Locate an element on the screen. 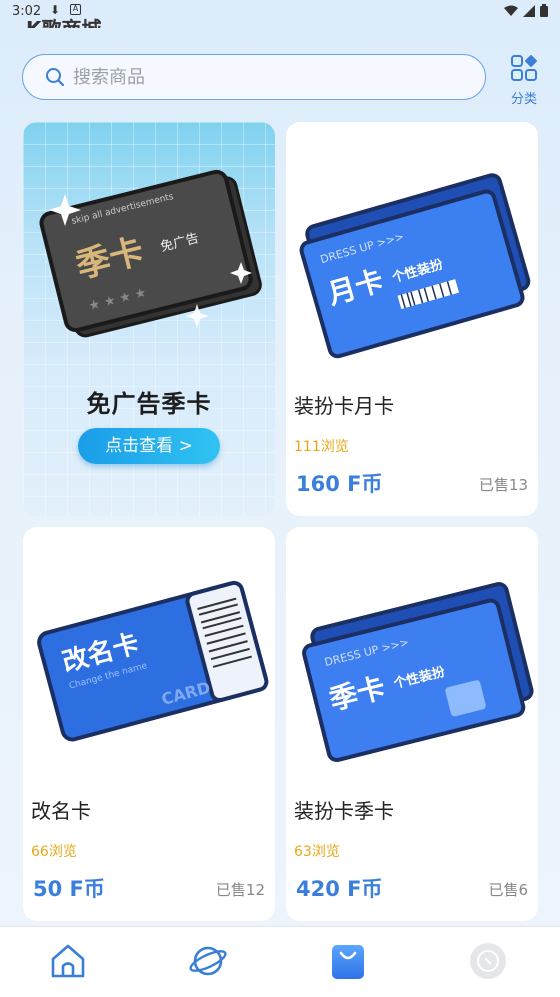  planet-icon is located at coordinates (208, 961).